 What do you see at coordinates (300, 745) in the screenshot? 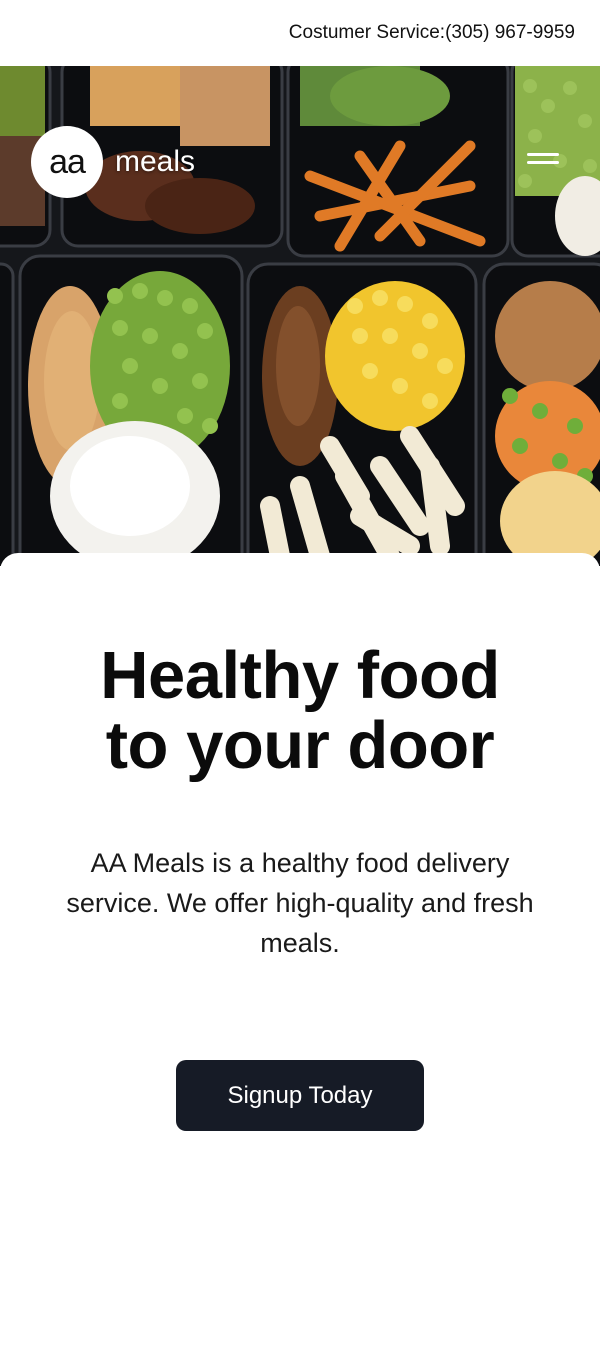
I see `headline-line-2: to your door` at bounding box center [300, 745].